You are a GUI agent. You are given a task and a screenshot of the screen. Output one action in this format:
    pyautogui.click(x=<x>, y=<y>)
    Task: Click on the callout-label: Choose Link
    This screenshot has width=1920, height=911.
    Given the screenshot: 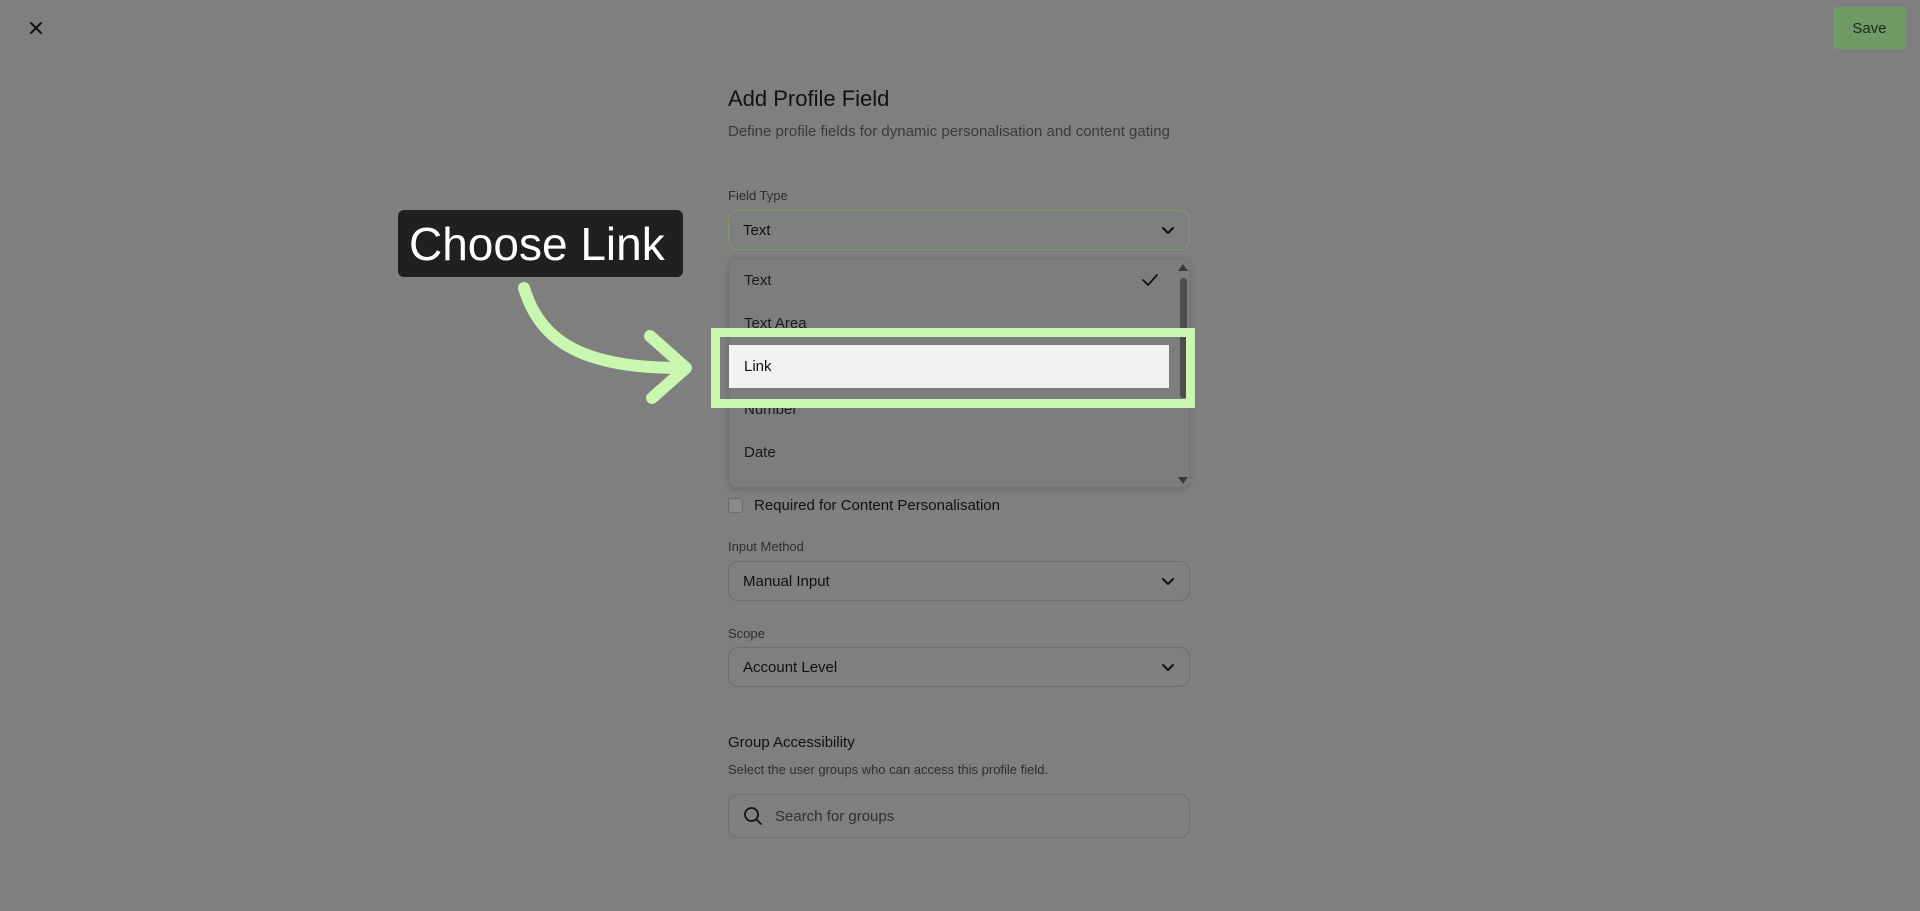 What is the action you would take?
    pyautogui.click(x=540, y=243)
    